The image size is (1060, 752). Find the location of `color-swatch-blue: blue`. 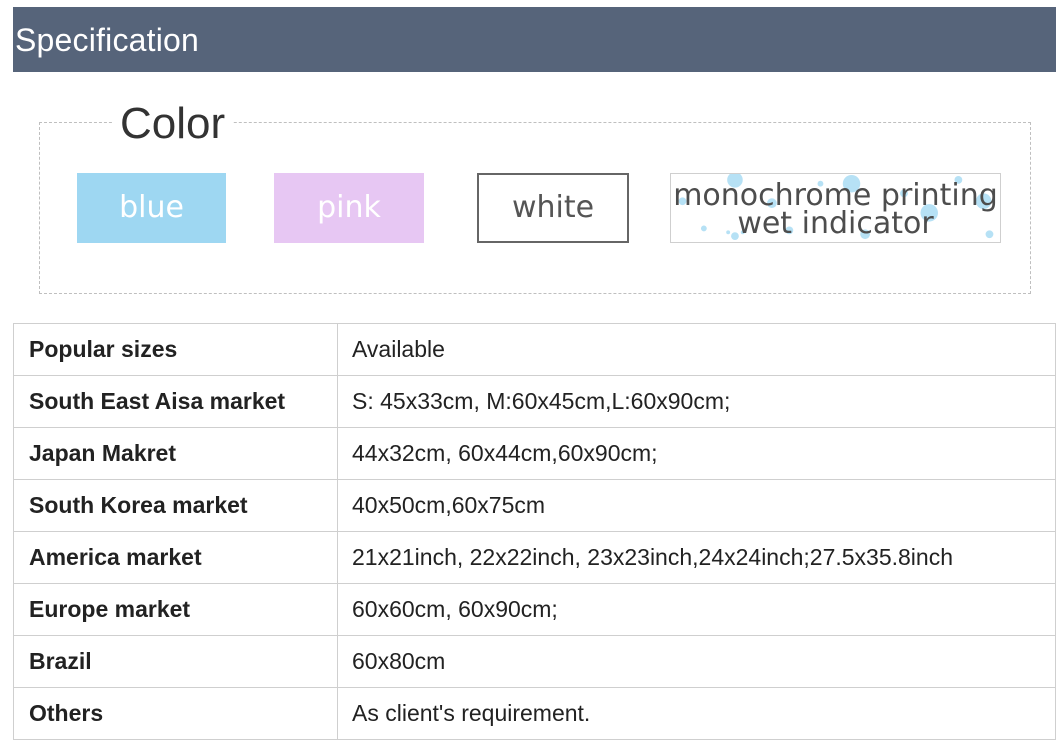

color-swatch-blue: blue is located at coordinates (151, 208).